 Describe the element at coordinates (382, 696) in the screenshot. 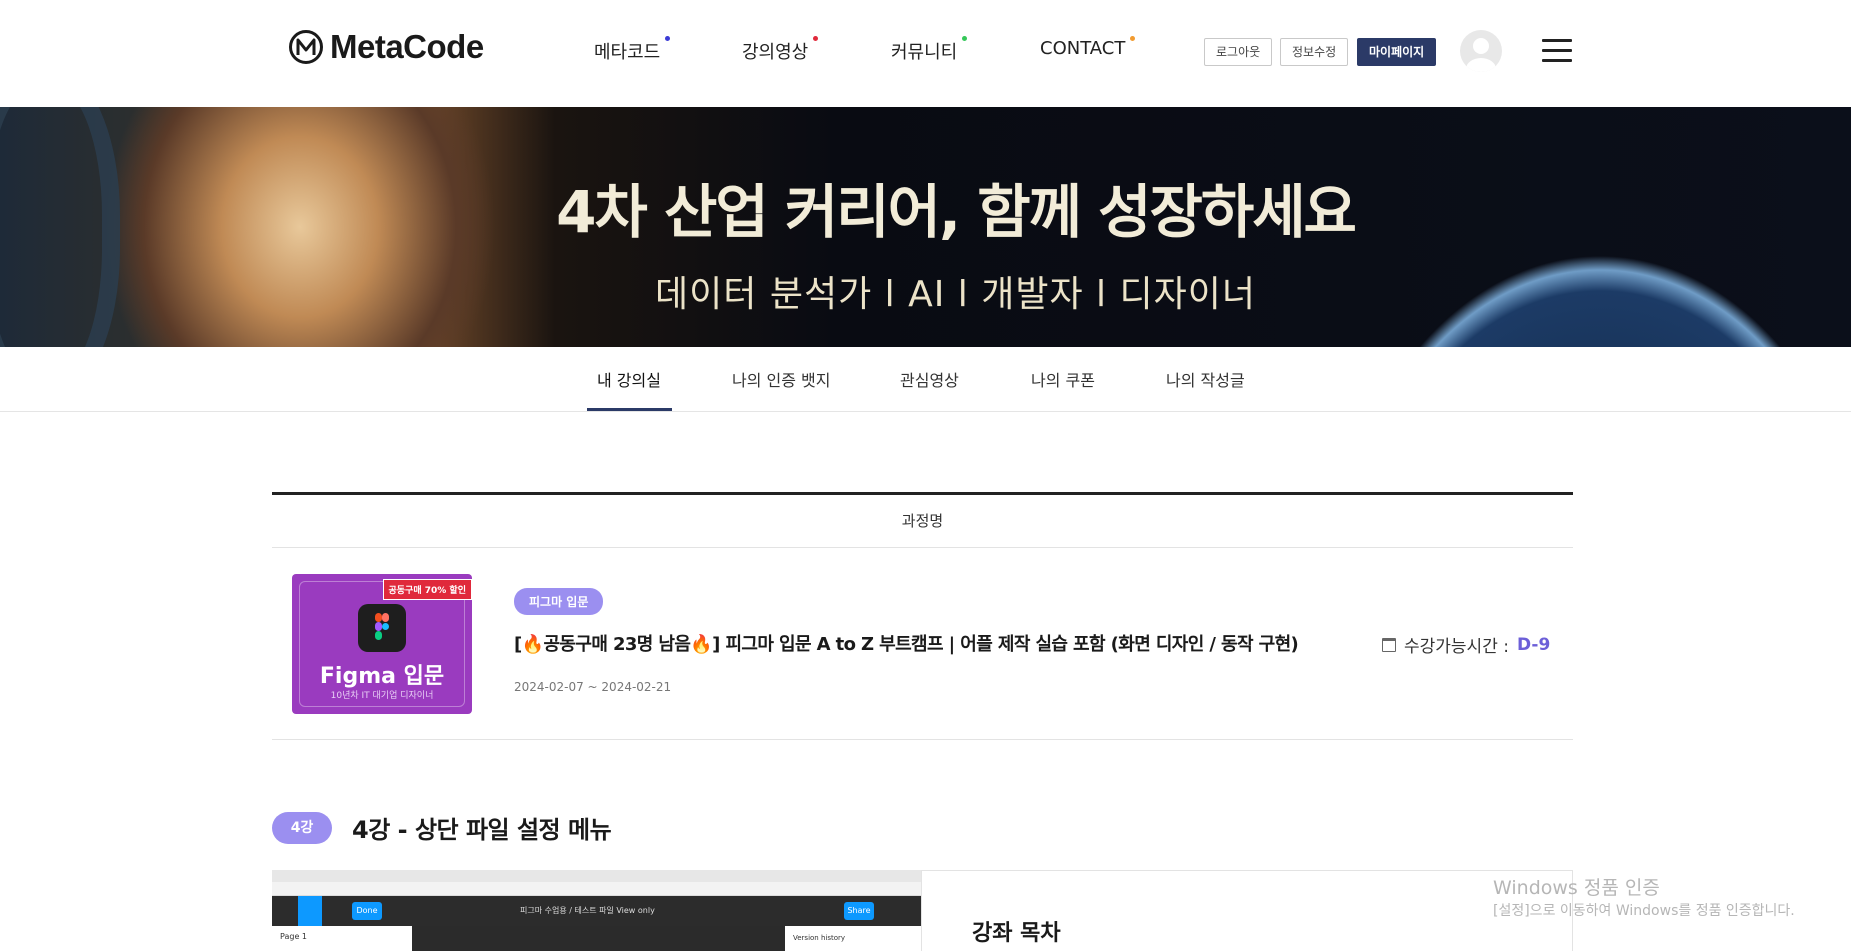

I see `thumbnail-subtitle: 10년차 IT 대기업 디자이너` at that location.